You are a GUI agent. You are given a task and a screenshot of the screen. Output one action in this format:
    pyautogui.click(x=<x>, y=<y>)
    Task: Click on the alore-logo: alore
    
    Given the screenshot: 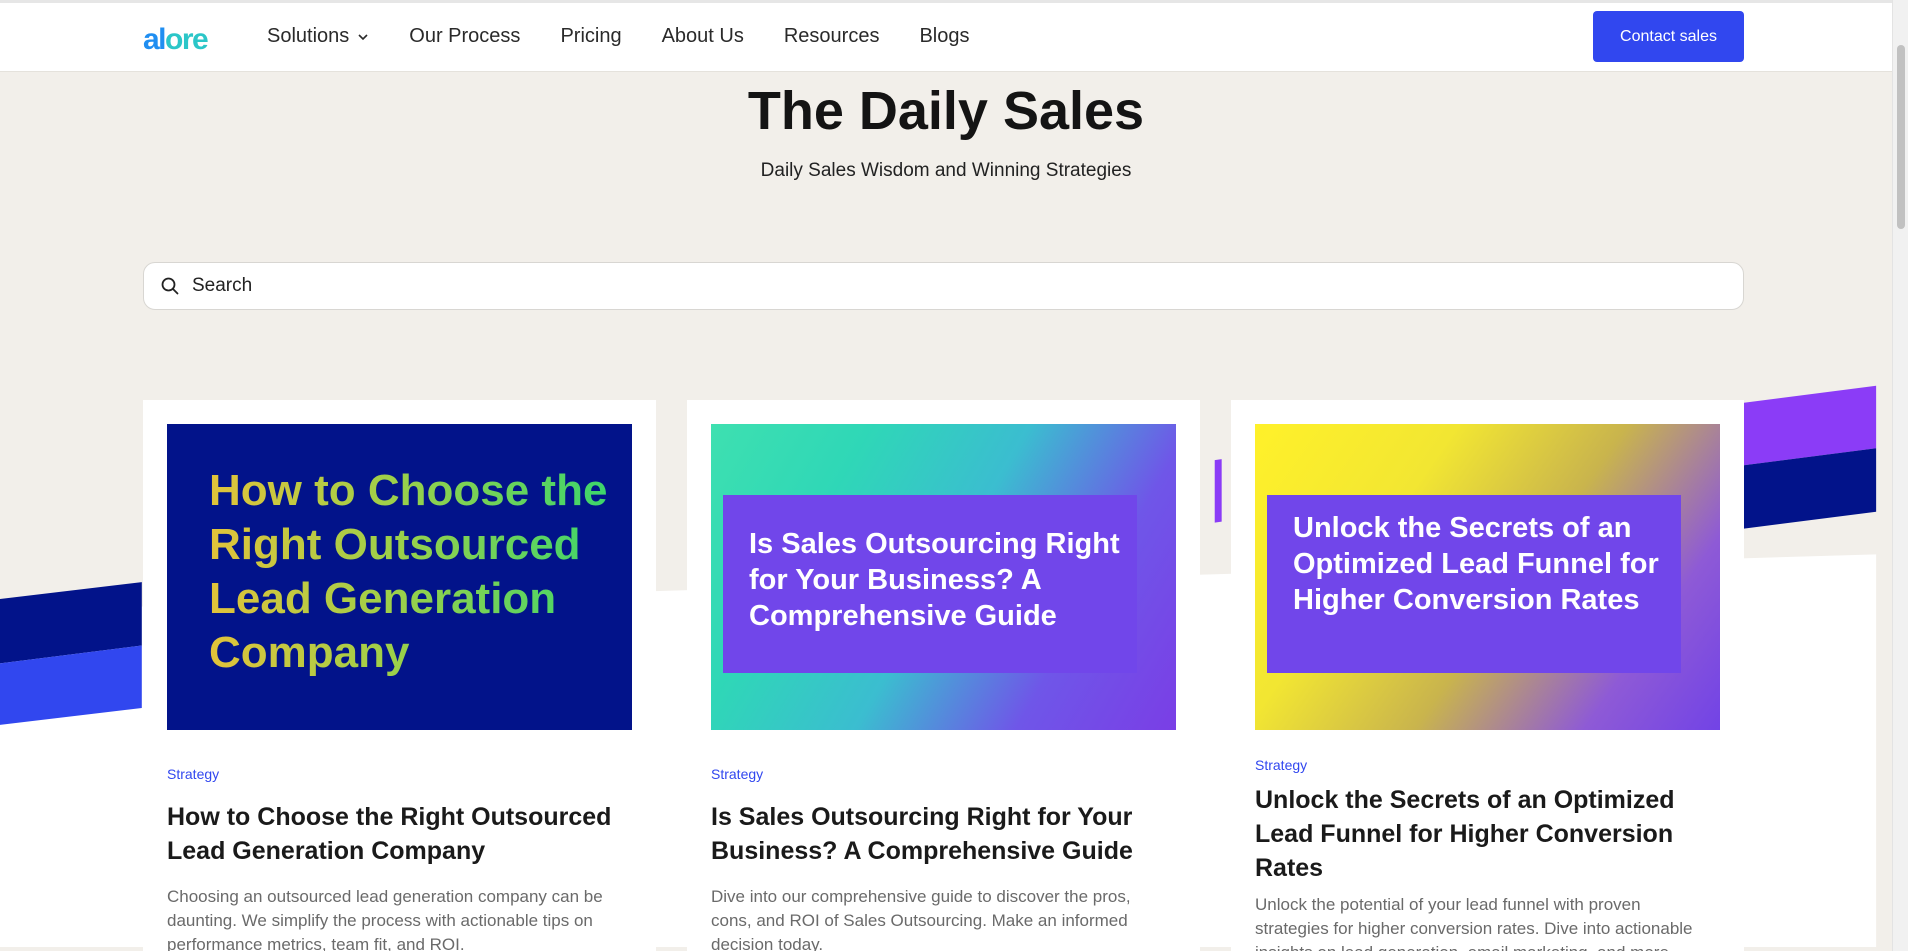 What is the action you would take?
    pyautogui.click(x=176, y=40)
    